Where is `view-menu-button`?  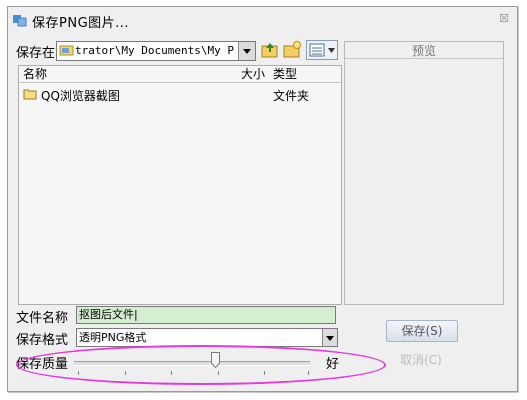 view-menu-button is located at coordinates (322, 50).